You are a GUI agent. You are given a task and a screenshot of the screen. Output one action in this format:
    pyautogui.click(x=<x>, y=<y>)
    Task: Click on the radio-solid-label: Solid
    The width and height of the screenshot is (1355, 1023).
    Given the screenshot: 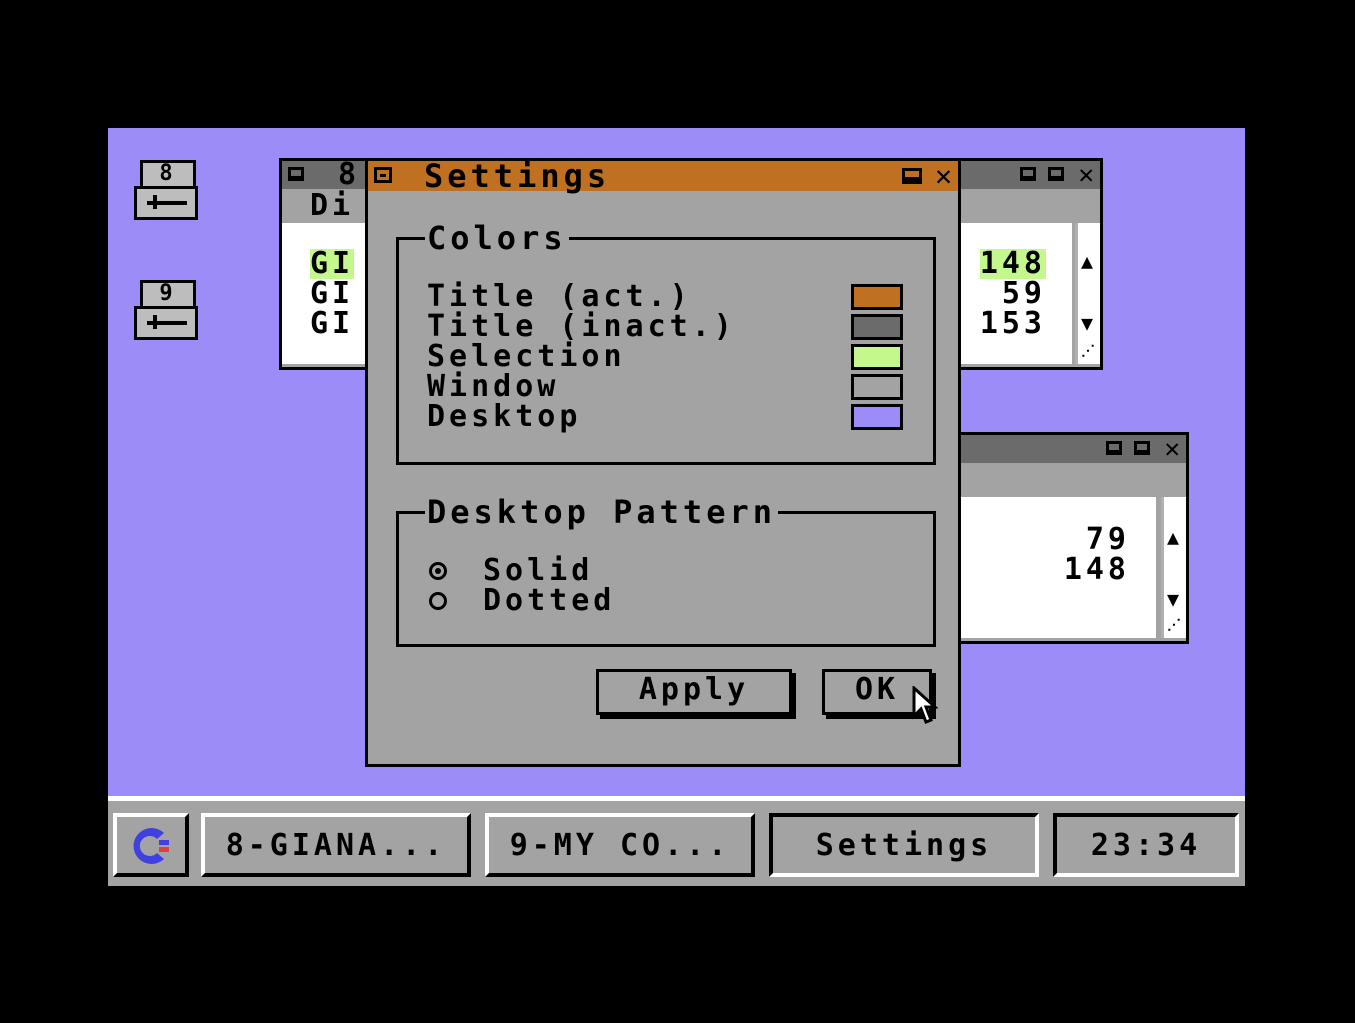 What is the action you would take?
    pyautogui.click(x=538, y=571)
    